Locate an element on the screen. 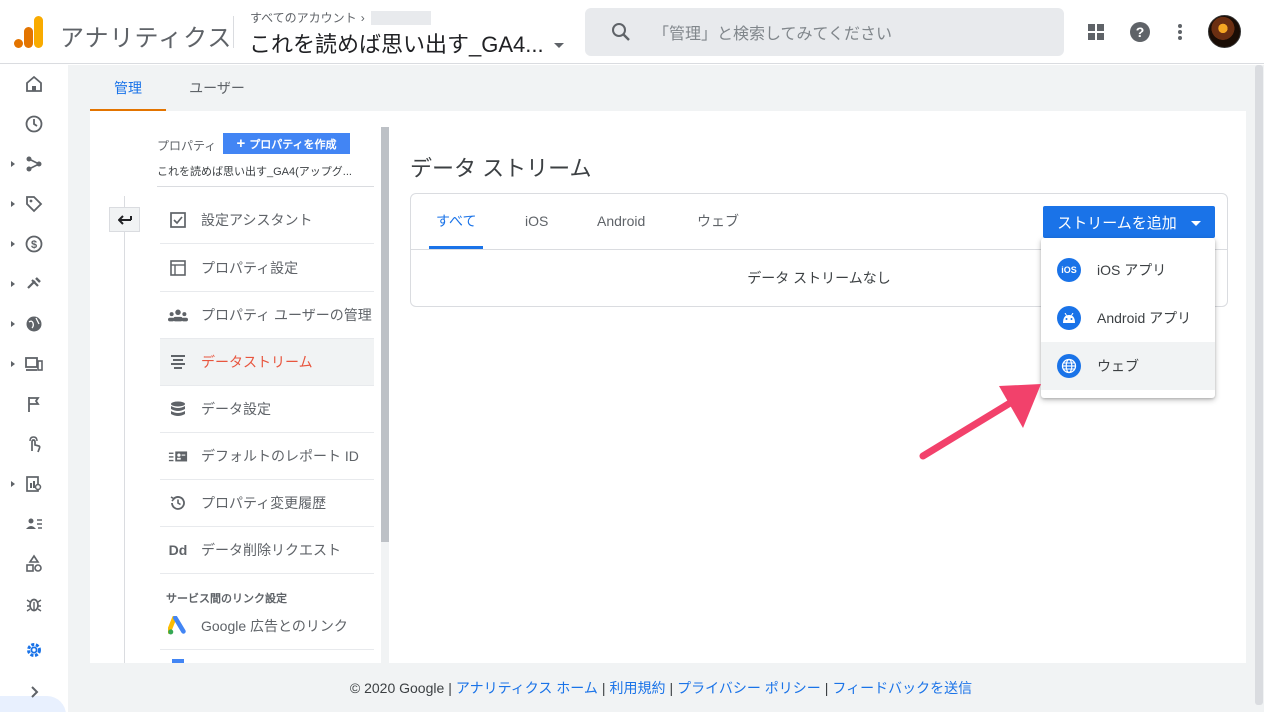  globe-icon is located at coordinates (1069, 366).